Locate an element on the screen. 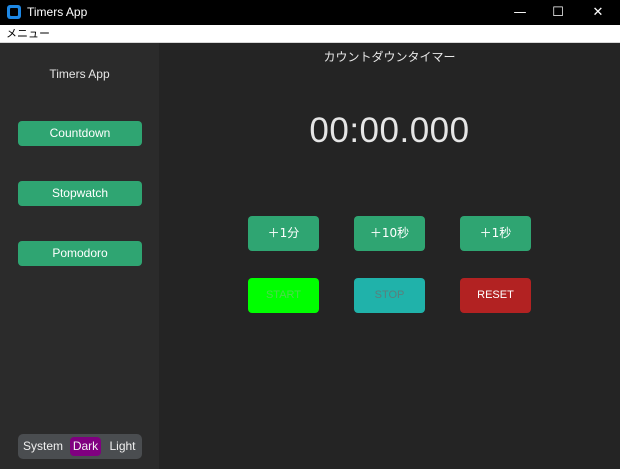 The image size is (620, 469). menu-item-menu: メニュー is located at coordinates (28, 34).